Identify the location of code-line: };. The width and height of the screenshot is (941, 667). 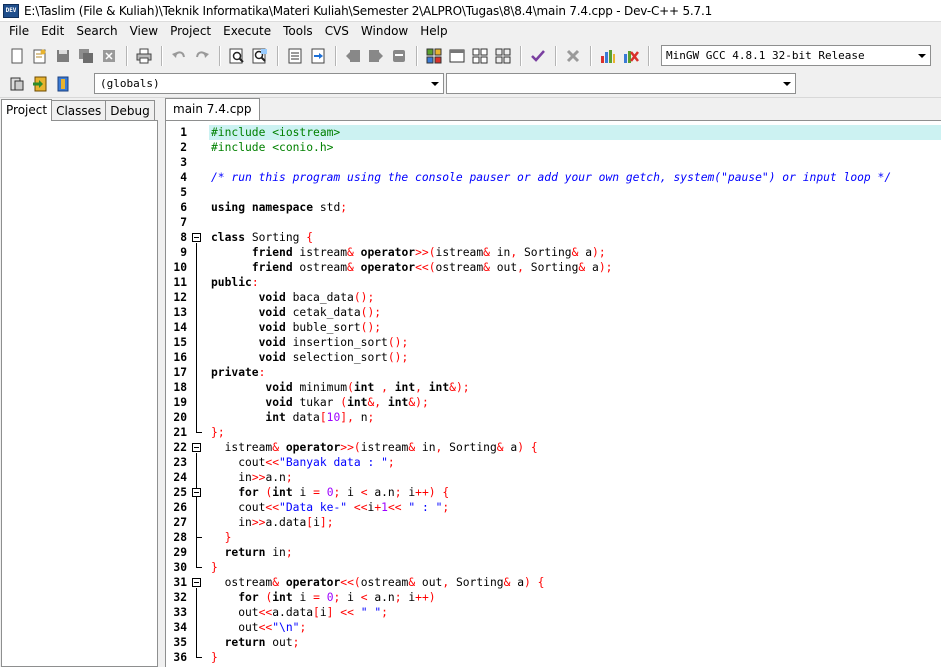
(575, 432).